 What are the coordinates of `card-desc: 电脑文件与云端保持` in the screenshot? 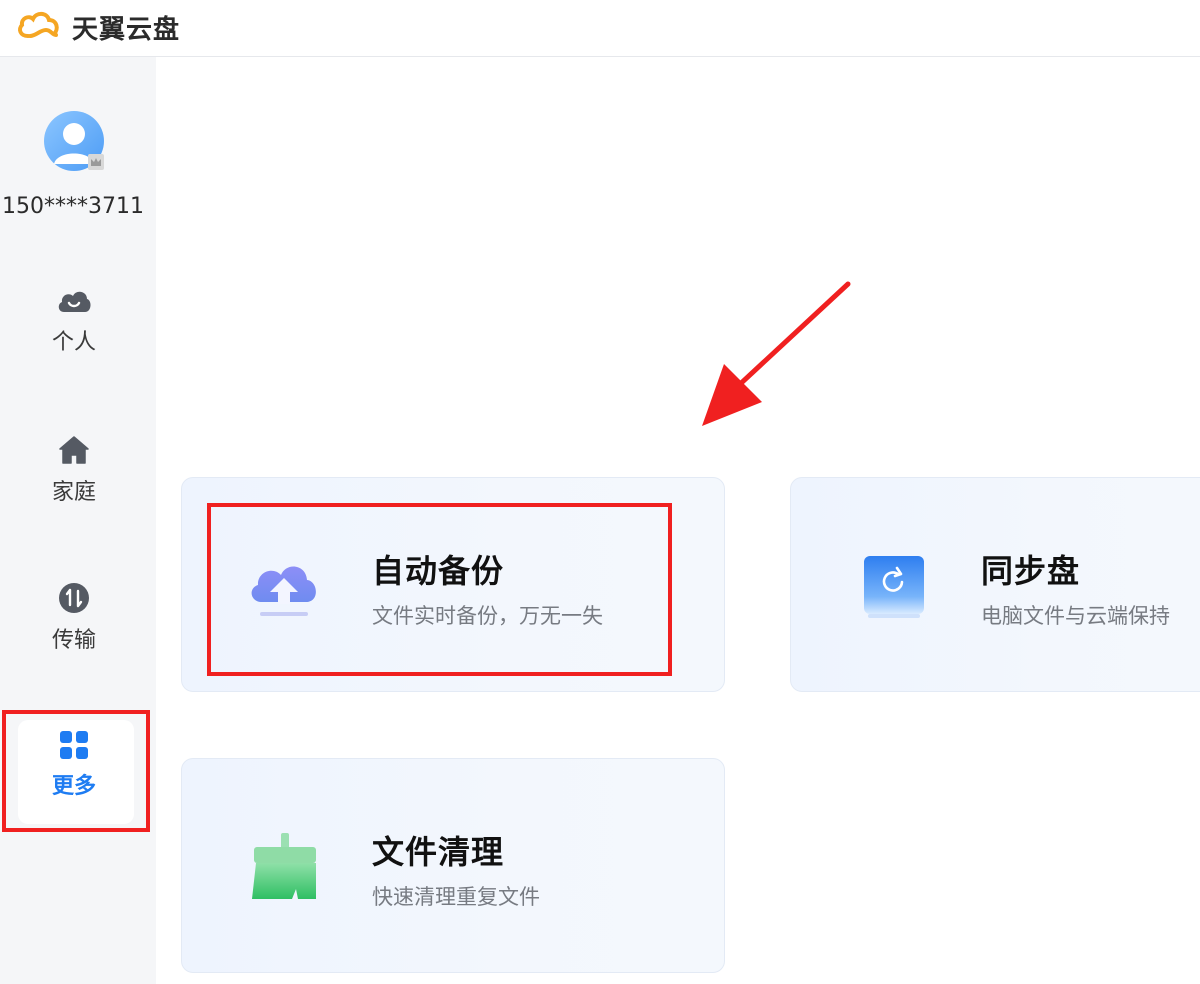 It's located at (1075, 616).